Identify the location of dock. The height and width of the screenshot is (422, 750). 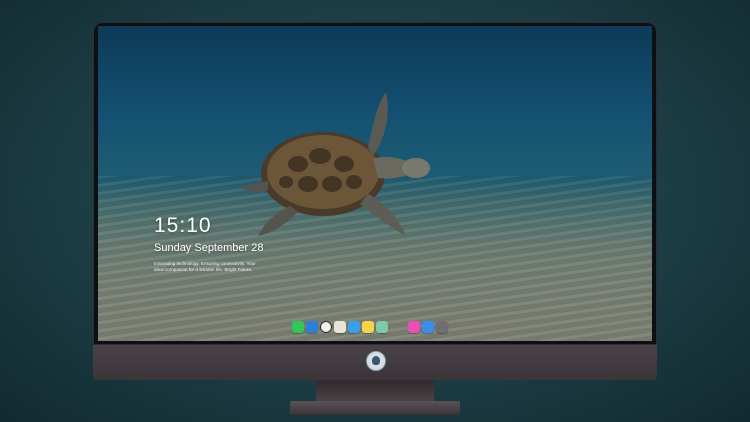
(370, 327).